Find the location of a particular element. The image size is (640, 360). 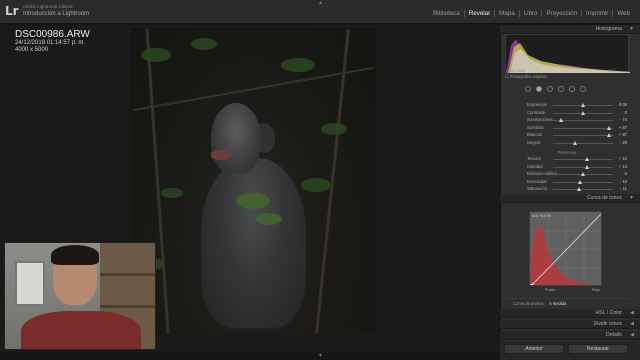

slider-row: Blancos + 87 is located at coordinates (567, 135).